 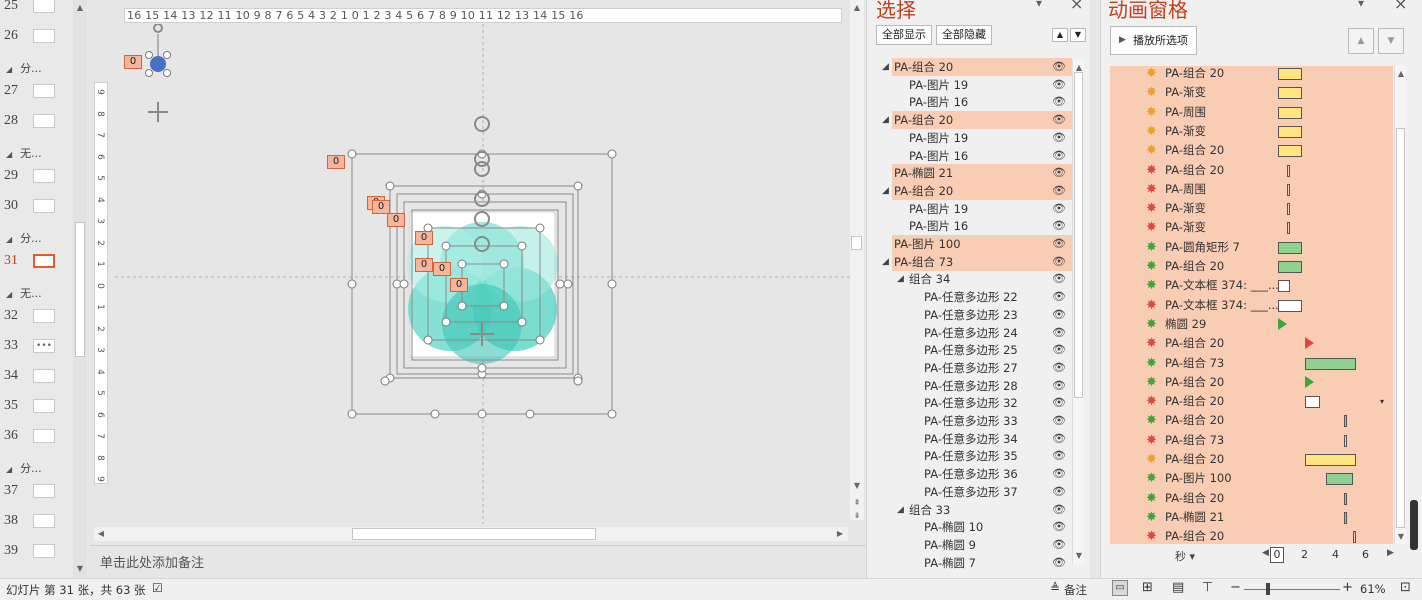 I want to click on slide-info: 幻灯片 第 31 张，共 63 张, so click(x=76, y=590).